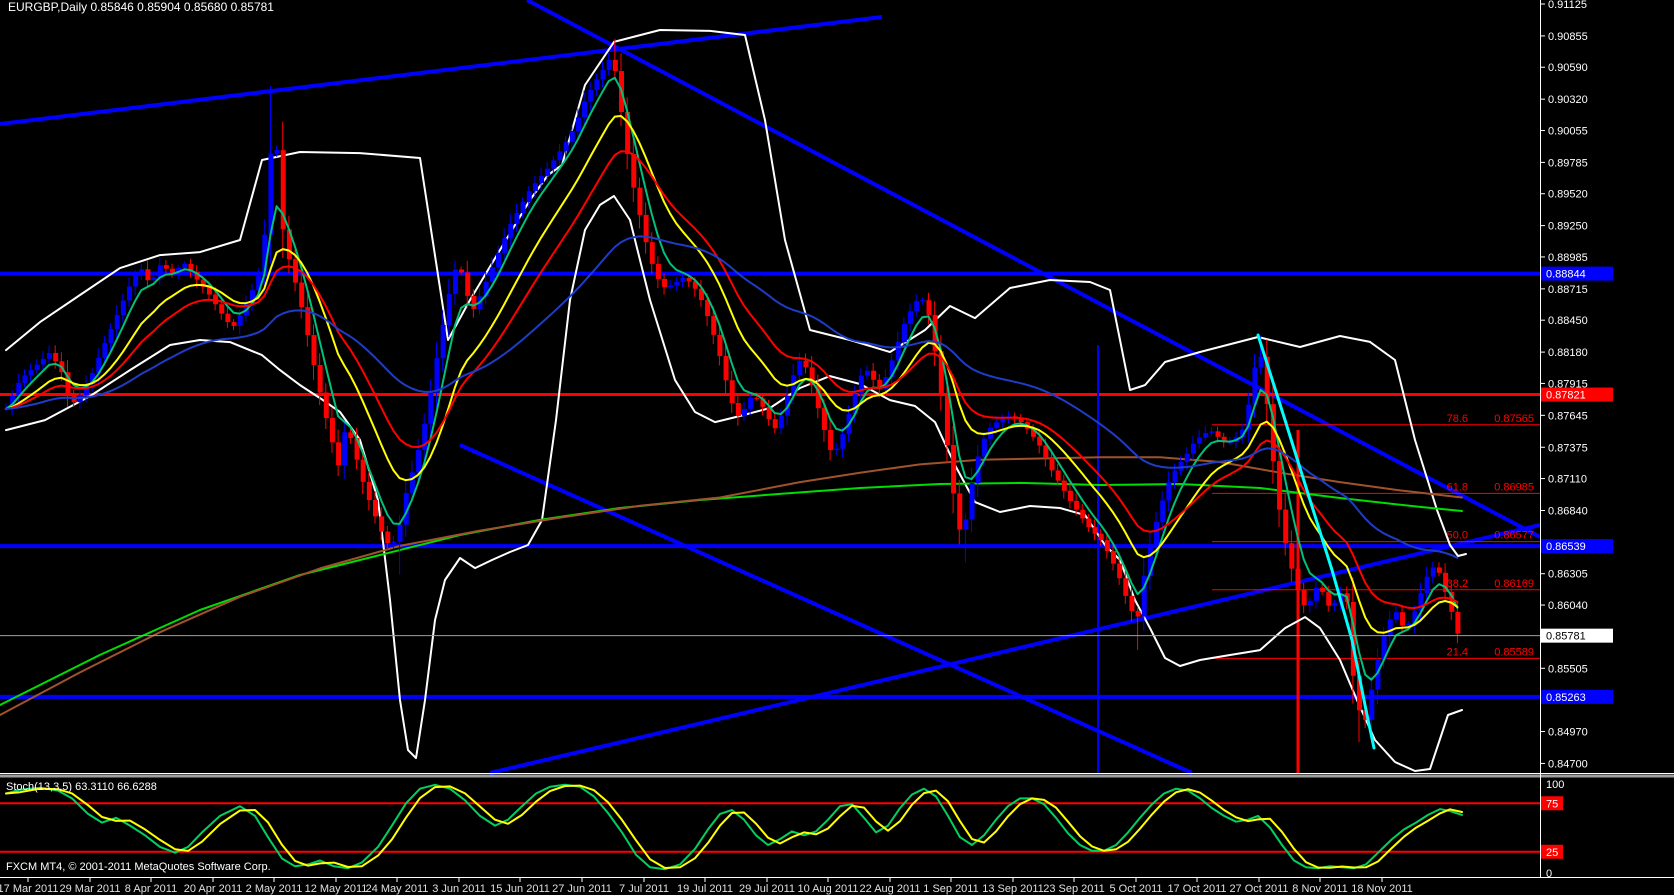 The image size is (1674, 895). What do you see at coordinates (1568, 195) in the screenshot?
I see `price-axis-label: 0.89520` at bounding box center [1568, 195].